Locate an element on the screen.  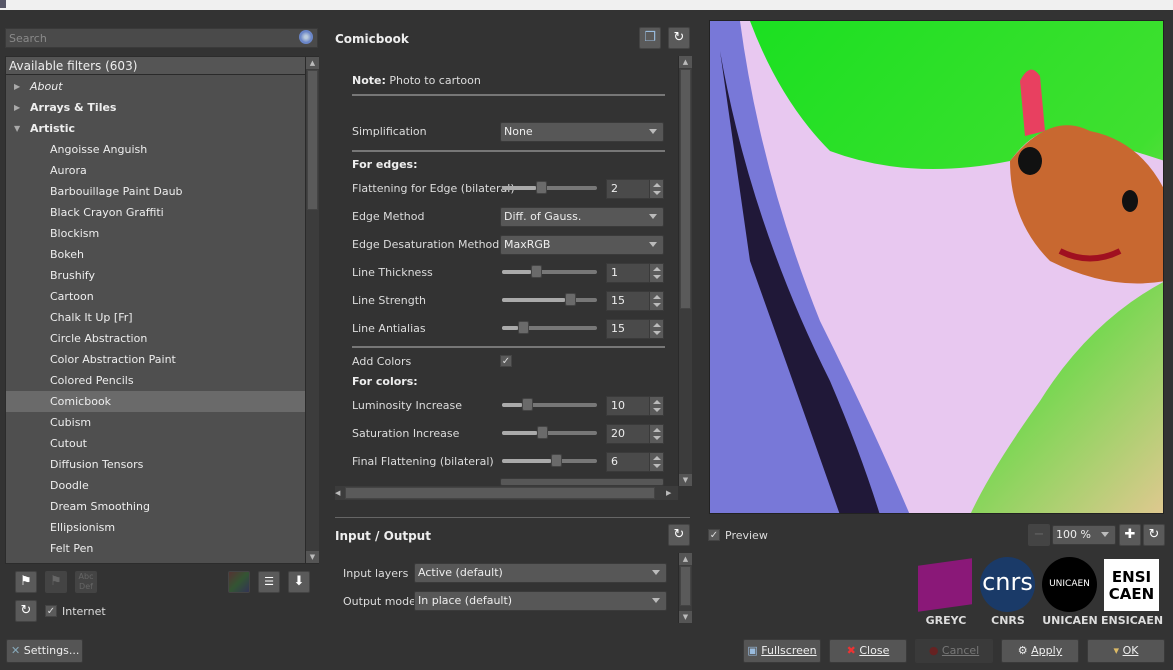
final-flattening-spinbox: 6 is located at coordinates (635, 462).